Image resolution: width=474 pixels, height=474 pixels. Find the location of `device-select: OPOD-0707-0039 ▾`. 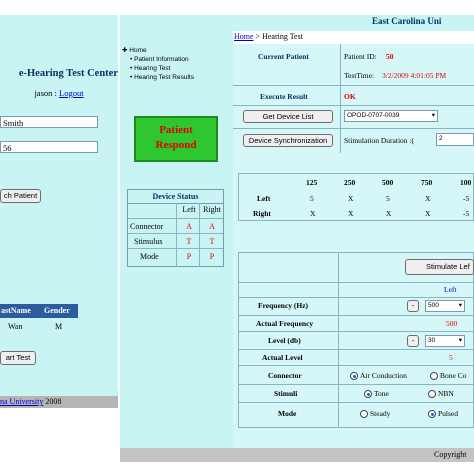

device-select: OPOD-0707-0039 ▾ is located at coordinates (391, 116).